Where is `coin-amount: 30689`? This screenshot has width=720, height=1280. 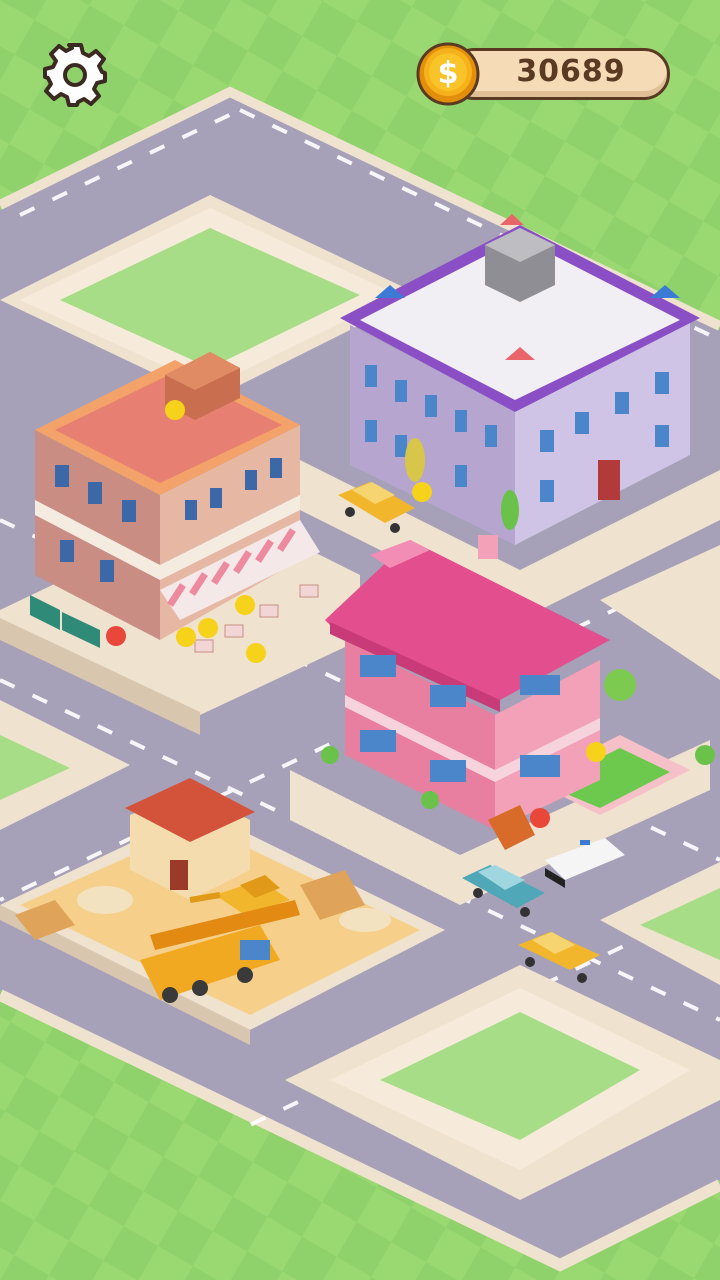 coin-amount: 30689 is located at coordinates (571, 71).